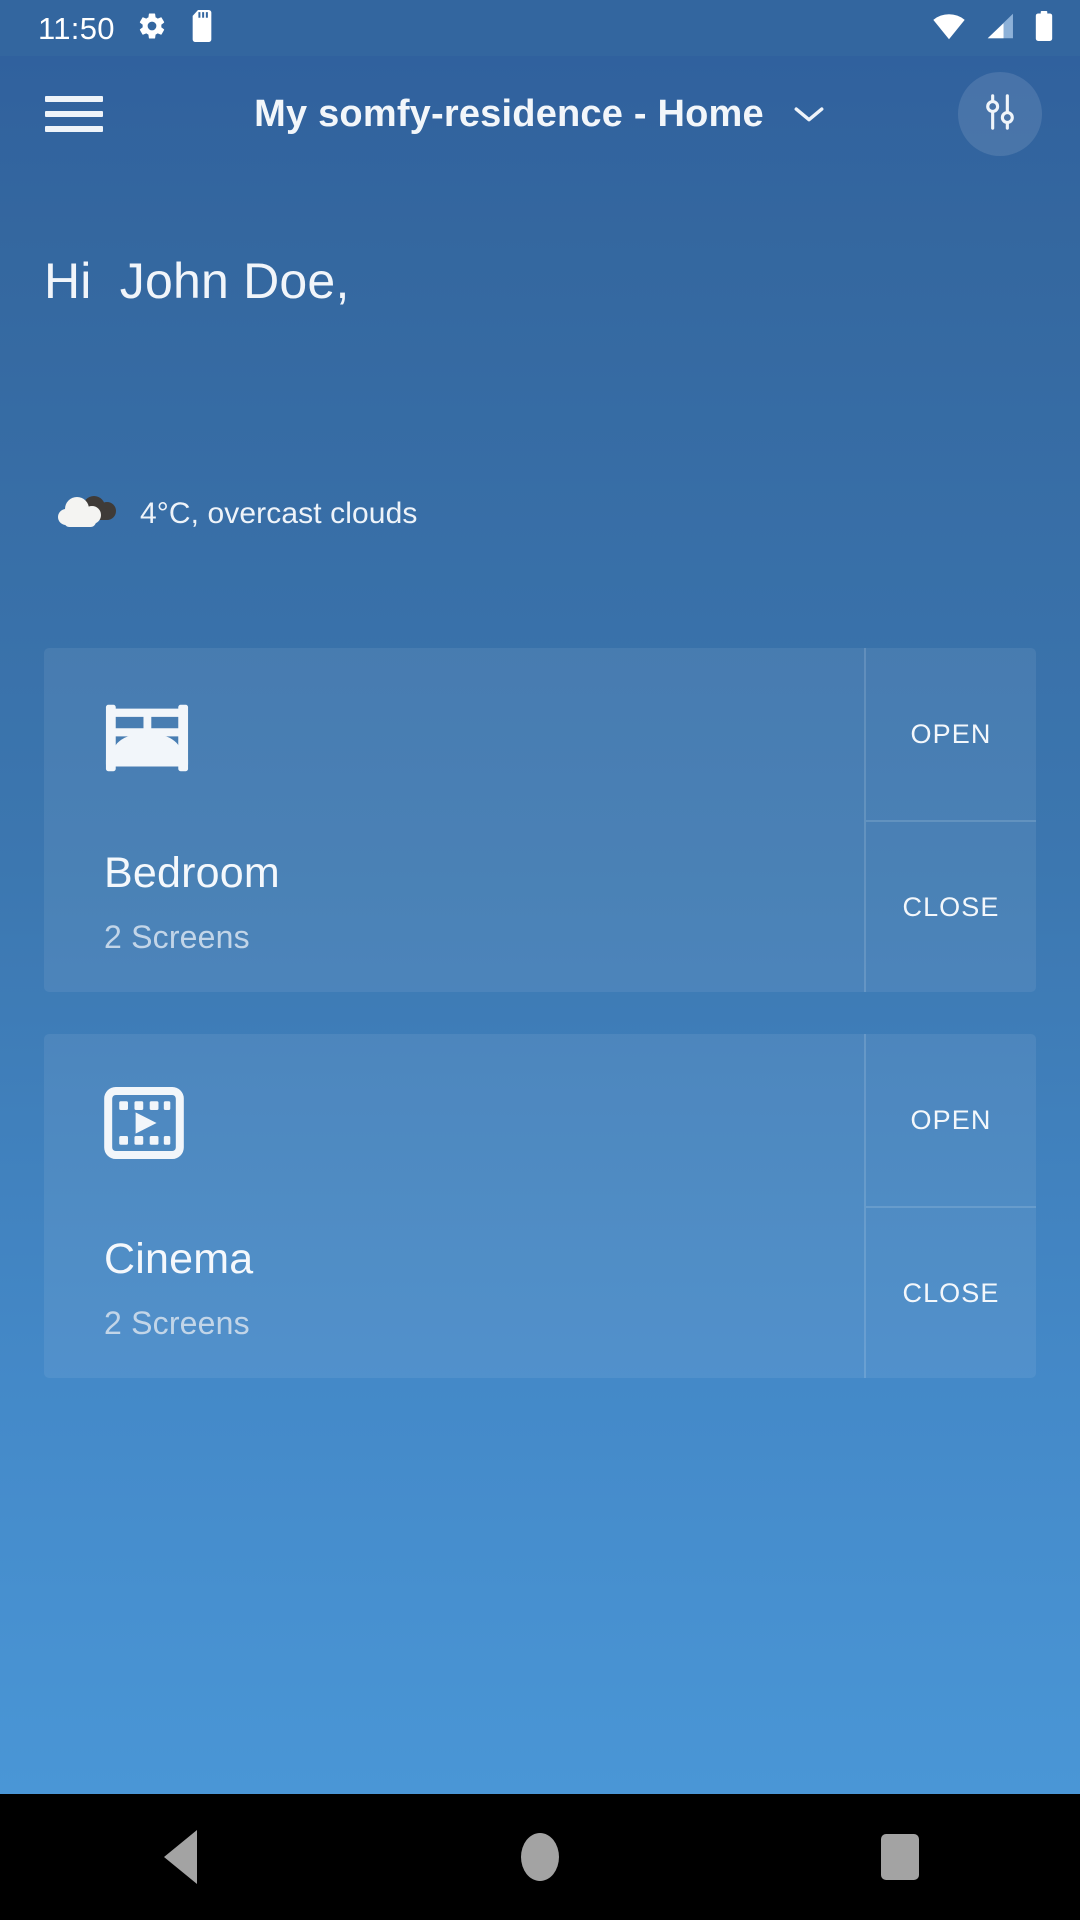 The image size is (1080, 1920). What do you see at coordinates (949, 28) in the screenshot?
I see `wifi-icon` at bounding box center [949, 28].